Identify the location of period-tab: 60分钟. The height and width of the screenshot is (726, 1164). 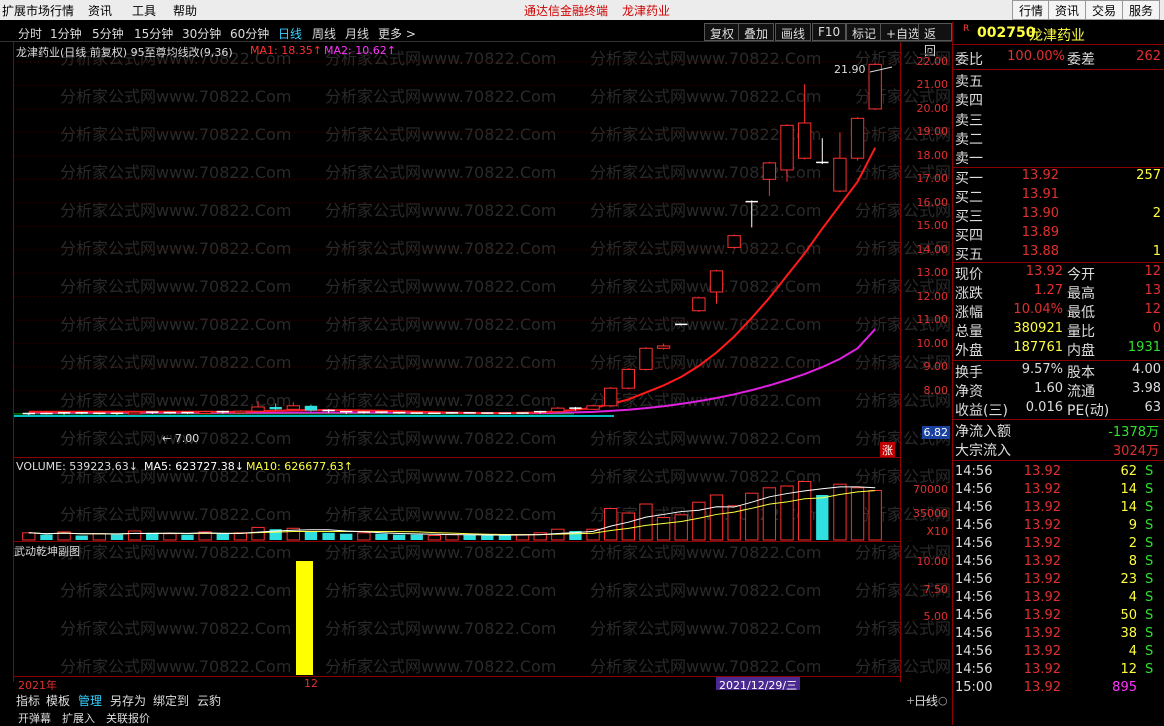
(249, 33).